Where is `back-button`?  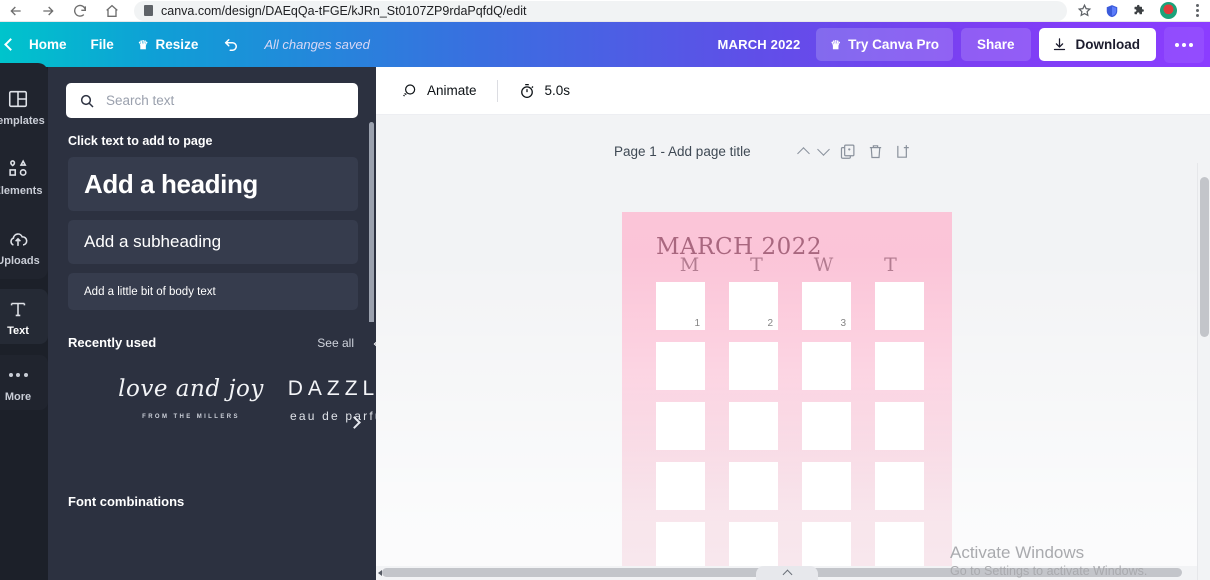 back-button is located at coordinates (8, 44).